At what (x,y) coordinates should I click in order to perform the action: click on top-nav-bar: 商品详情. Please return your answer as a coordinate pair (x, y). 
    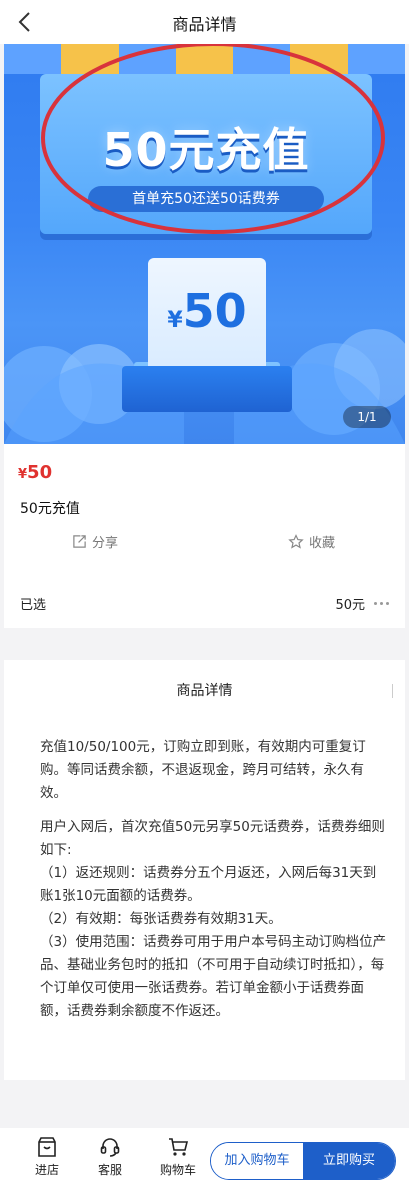
    Looking at the image, I should click on (204, 22).